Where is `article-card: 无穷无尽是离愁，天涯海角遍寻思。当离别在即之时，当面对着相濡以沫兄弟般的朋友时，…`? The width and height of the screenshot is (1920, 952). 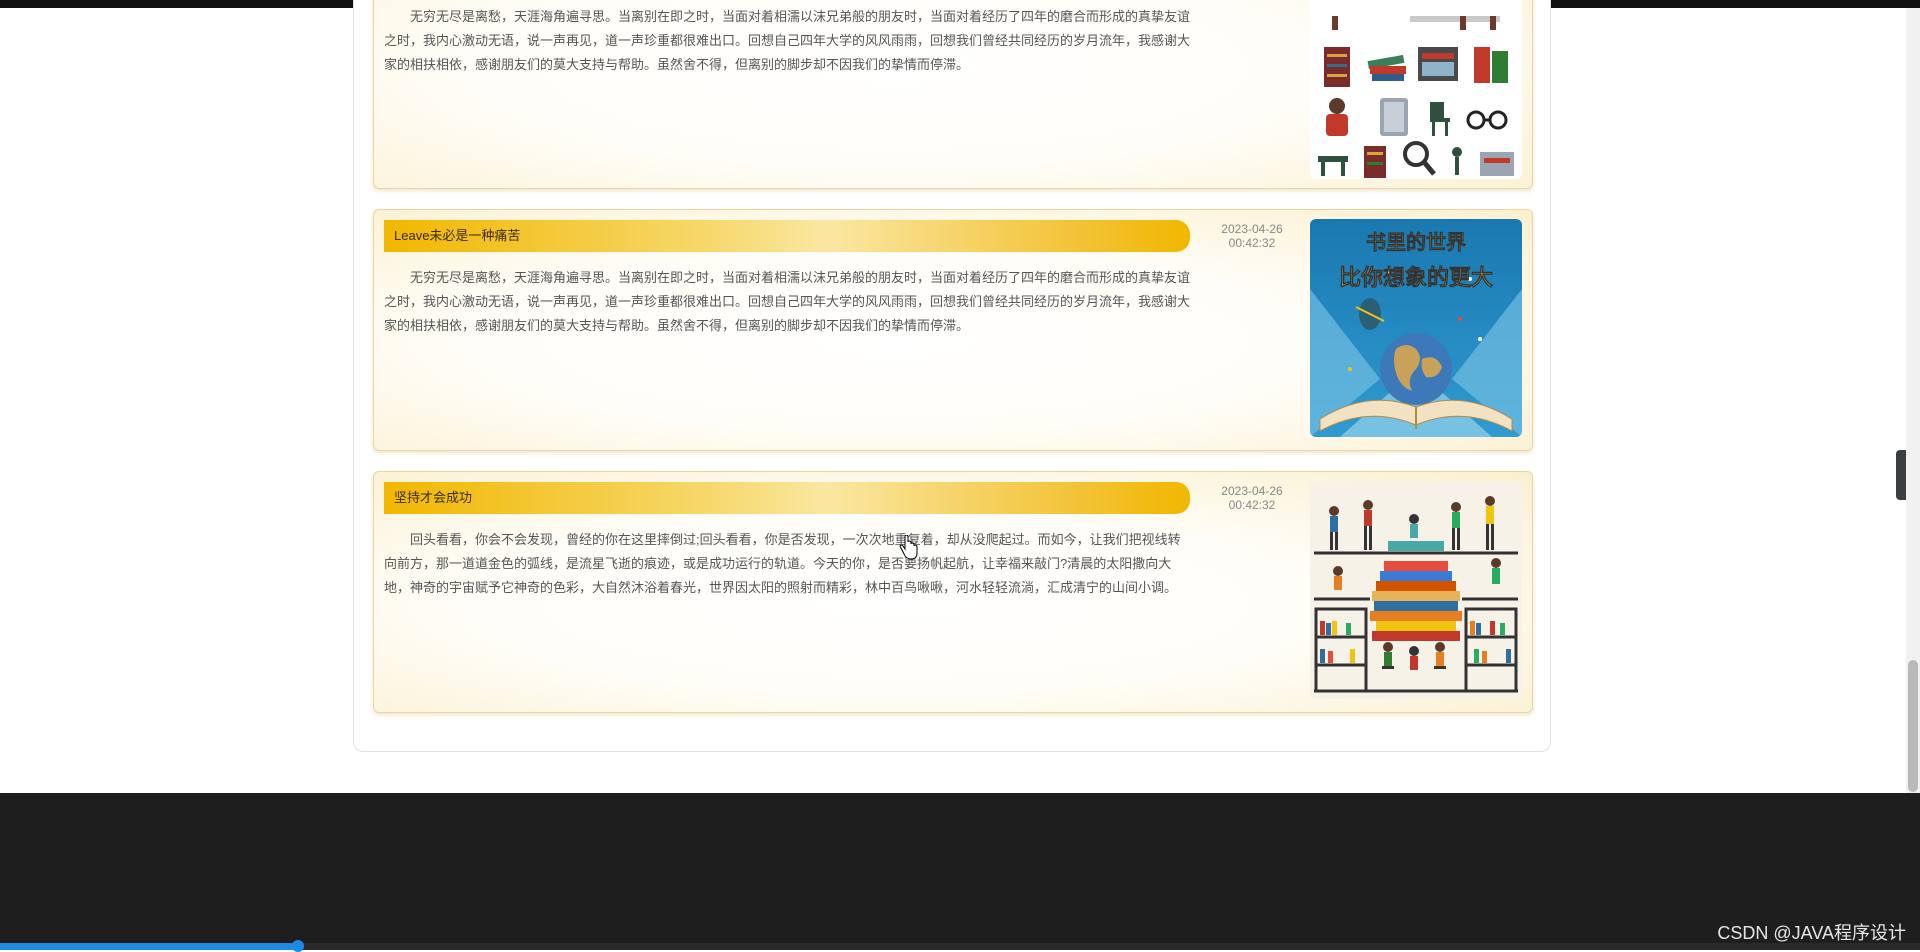 article-card: 无穷无尽是离愁，天涯海角遍寻思。当离别在即之时，当面对着相濡以沫兄弟般的朋友时，… is located at coordinates (953, 94).